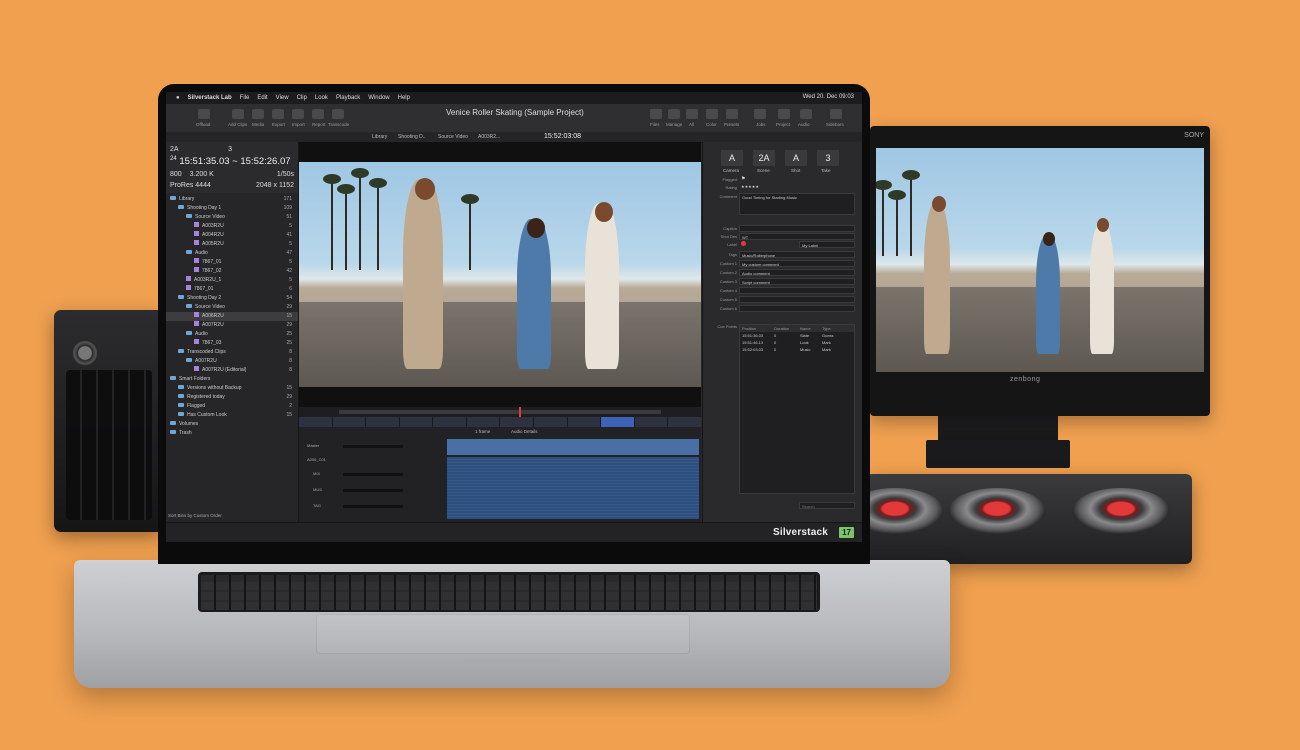 The height and width of the screenshot is (750, 1300). Describe the element at coordinates (287, 199) in the screenshot. I see `tree-item-count: 171` at that location.